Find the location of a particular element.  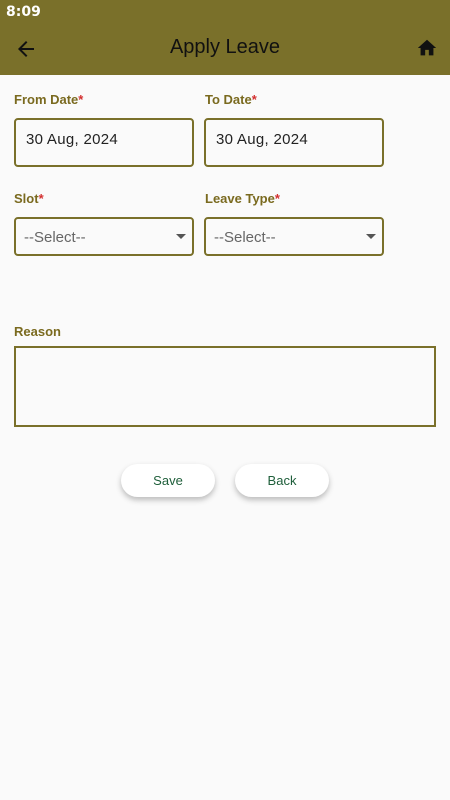

status-time: 8:09 is located at coordinates (23, 12).